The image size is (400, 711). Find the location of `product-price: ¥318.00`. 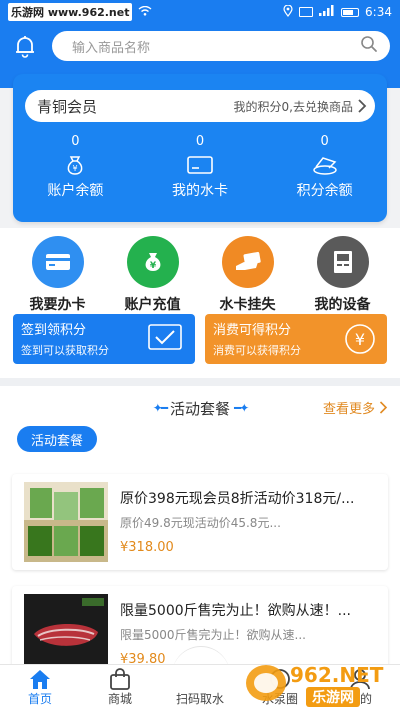

product-price: ¥318.00 is located at coordinates (147, 547).